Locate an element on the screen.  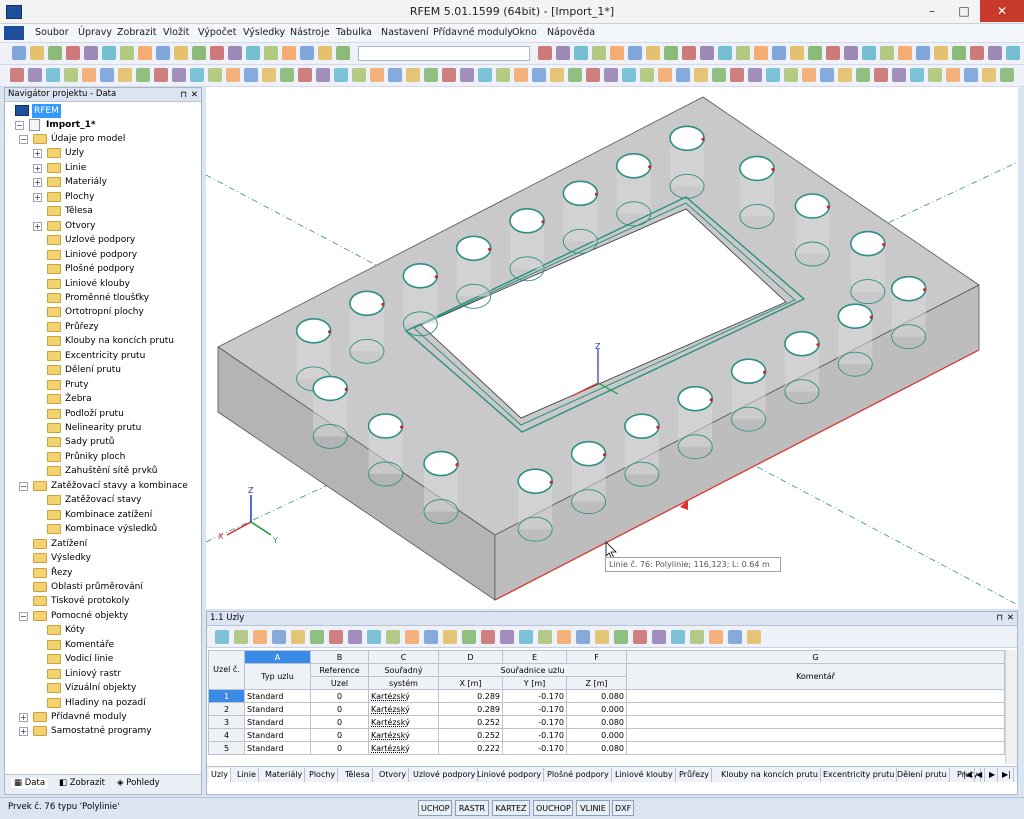
menu-upravy: Úpravy is located at coordinates (95, 32).